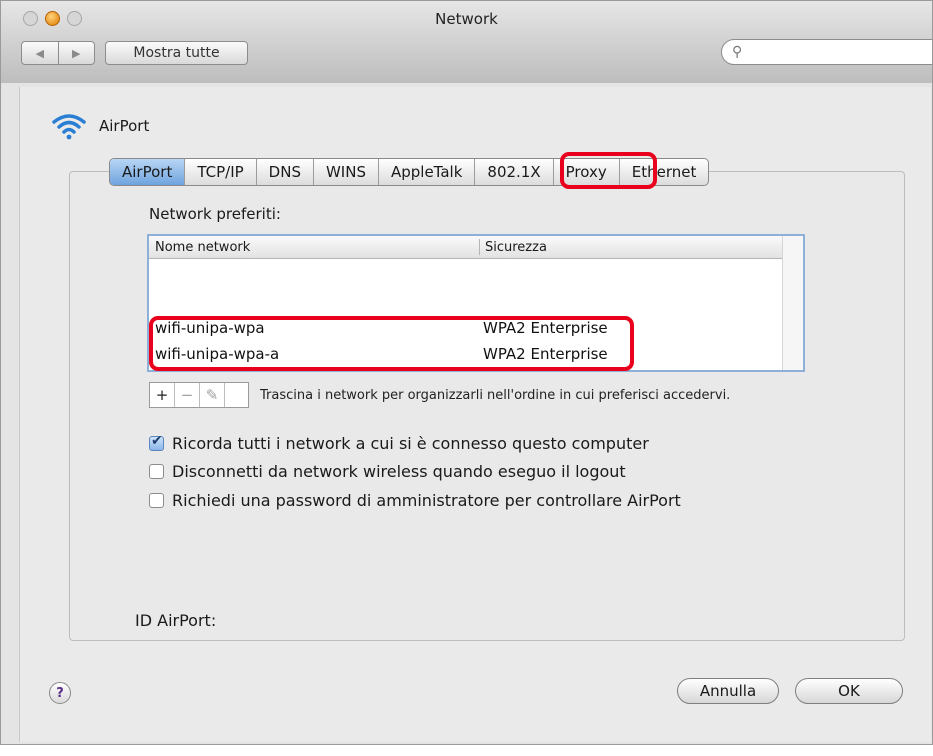 This screenshot has height=756, width=933. Describe the element at coordinates (40, 53) in the screenshot. I see `back-icon: ◀` at that location.